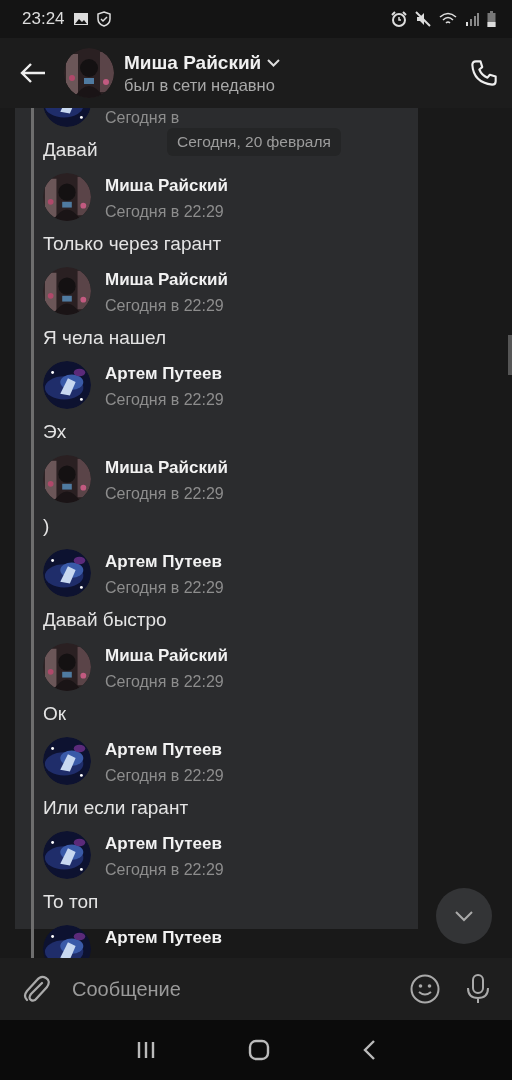 This screenshot has height=1080, width=512. Describe the element at coordinates (105, 338) in the screenshot. I see `message-text: Я чела нашел` at that location.